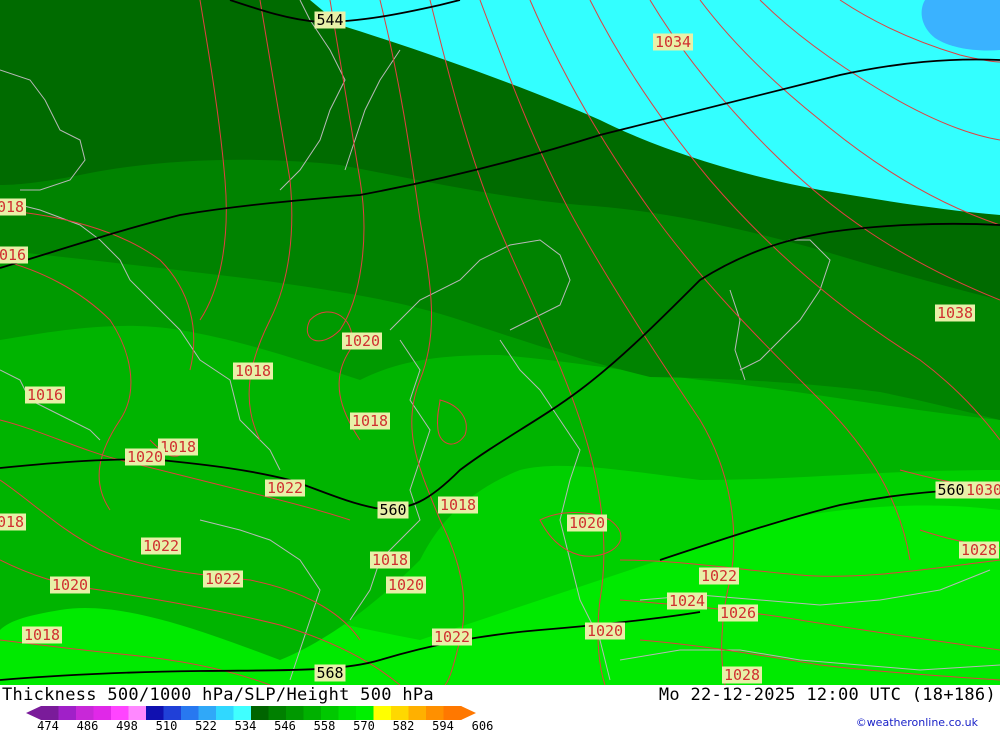  What do you see at coordinates (364, 726) in the screenshot?
I see `legend-tick-label: 570` at bounding box center [364, 726].